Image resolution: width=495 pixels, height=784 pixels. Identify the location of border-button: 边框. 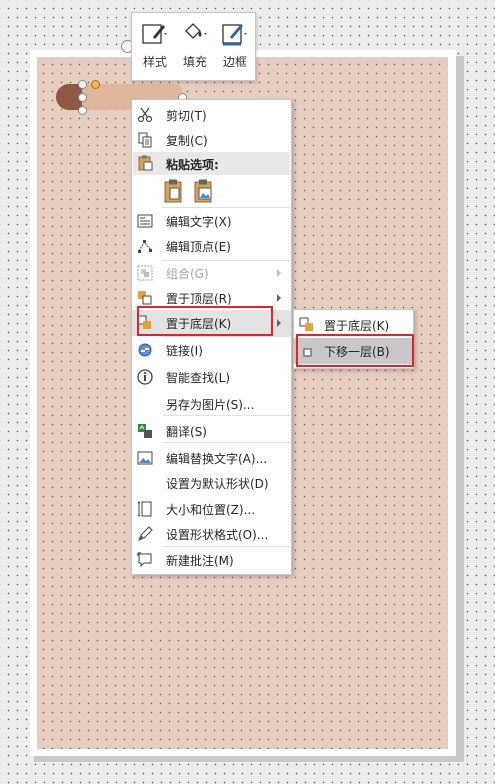
(235, 46).